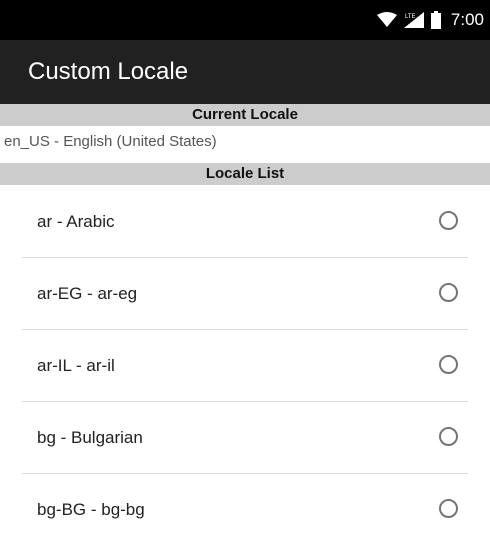  Describe the element at coordinates (245, 115) in the screenshot. I see `current-locale-header: Current Locale` at that location.